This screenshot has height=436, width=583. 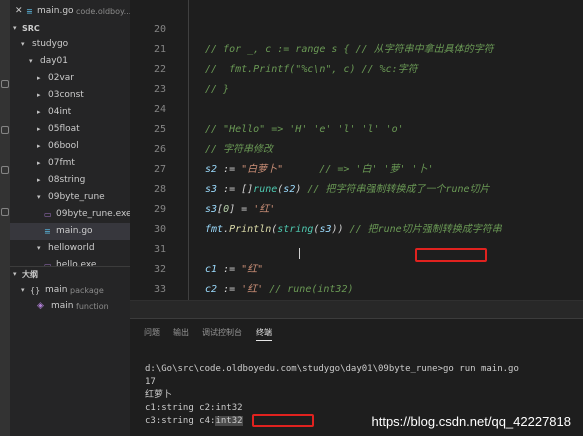 I want to click on tree-item-label: 09byte_rune.exe, so click(x=93, y=214).